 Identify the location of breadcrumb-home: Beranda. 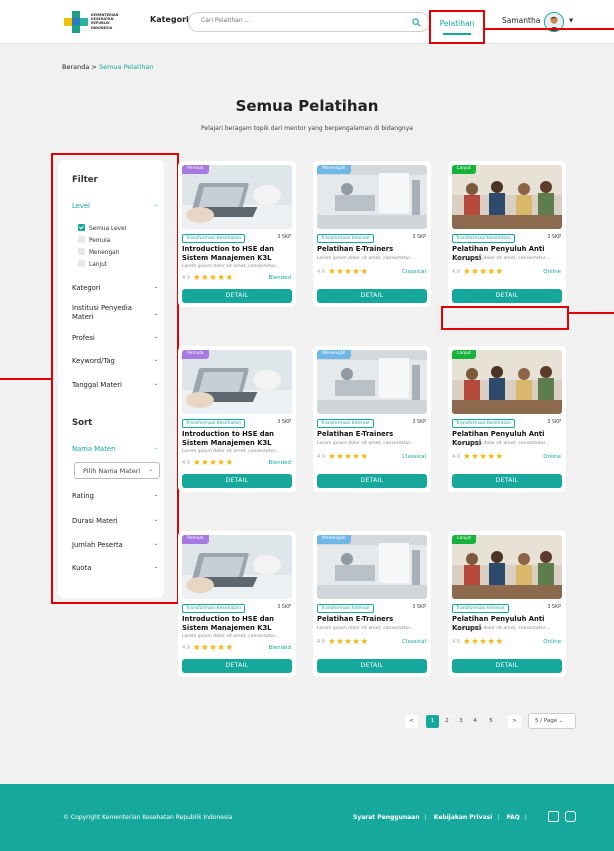
(75, 67).